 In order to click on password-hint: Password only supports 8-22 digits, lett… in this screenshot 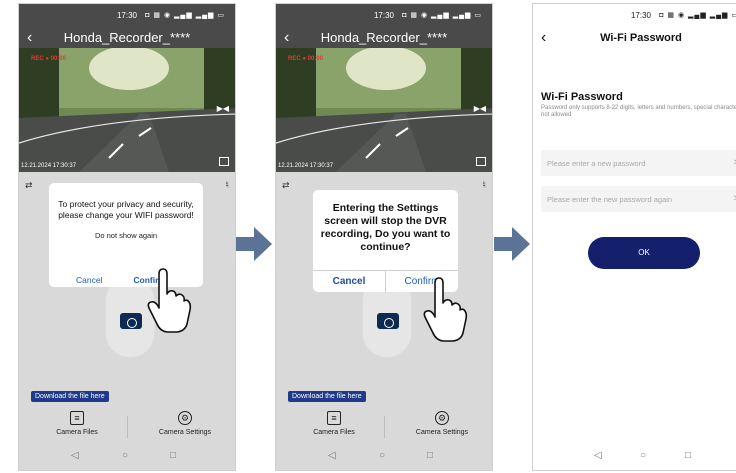, I will do `click(638, 111)`.